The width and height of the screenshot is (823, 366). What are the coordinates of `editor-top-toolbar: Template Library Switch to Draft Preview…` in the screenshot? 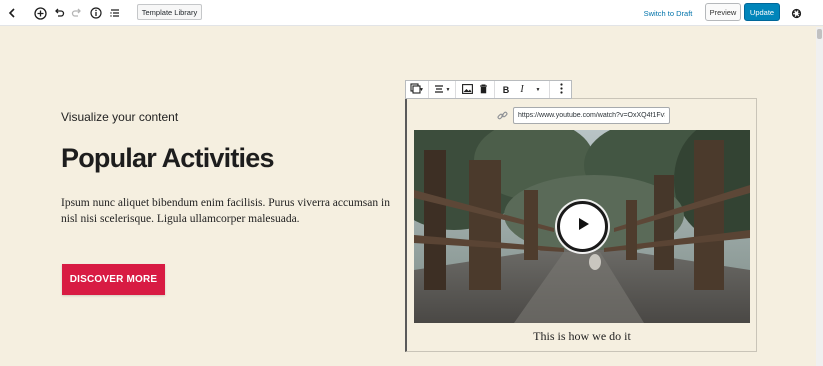 It's located at (411, 13).